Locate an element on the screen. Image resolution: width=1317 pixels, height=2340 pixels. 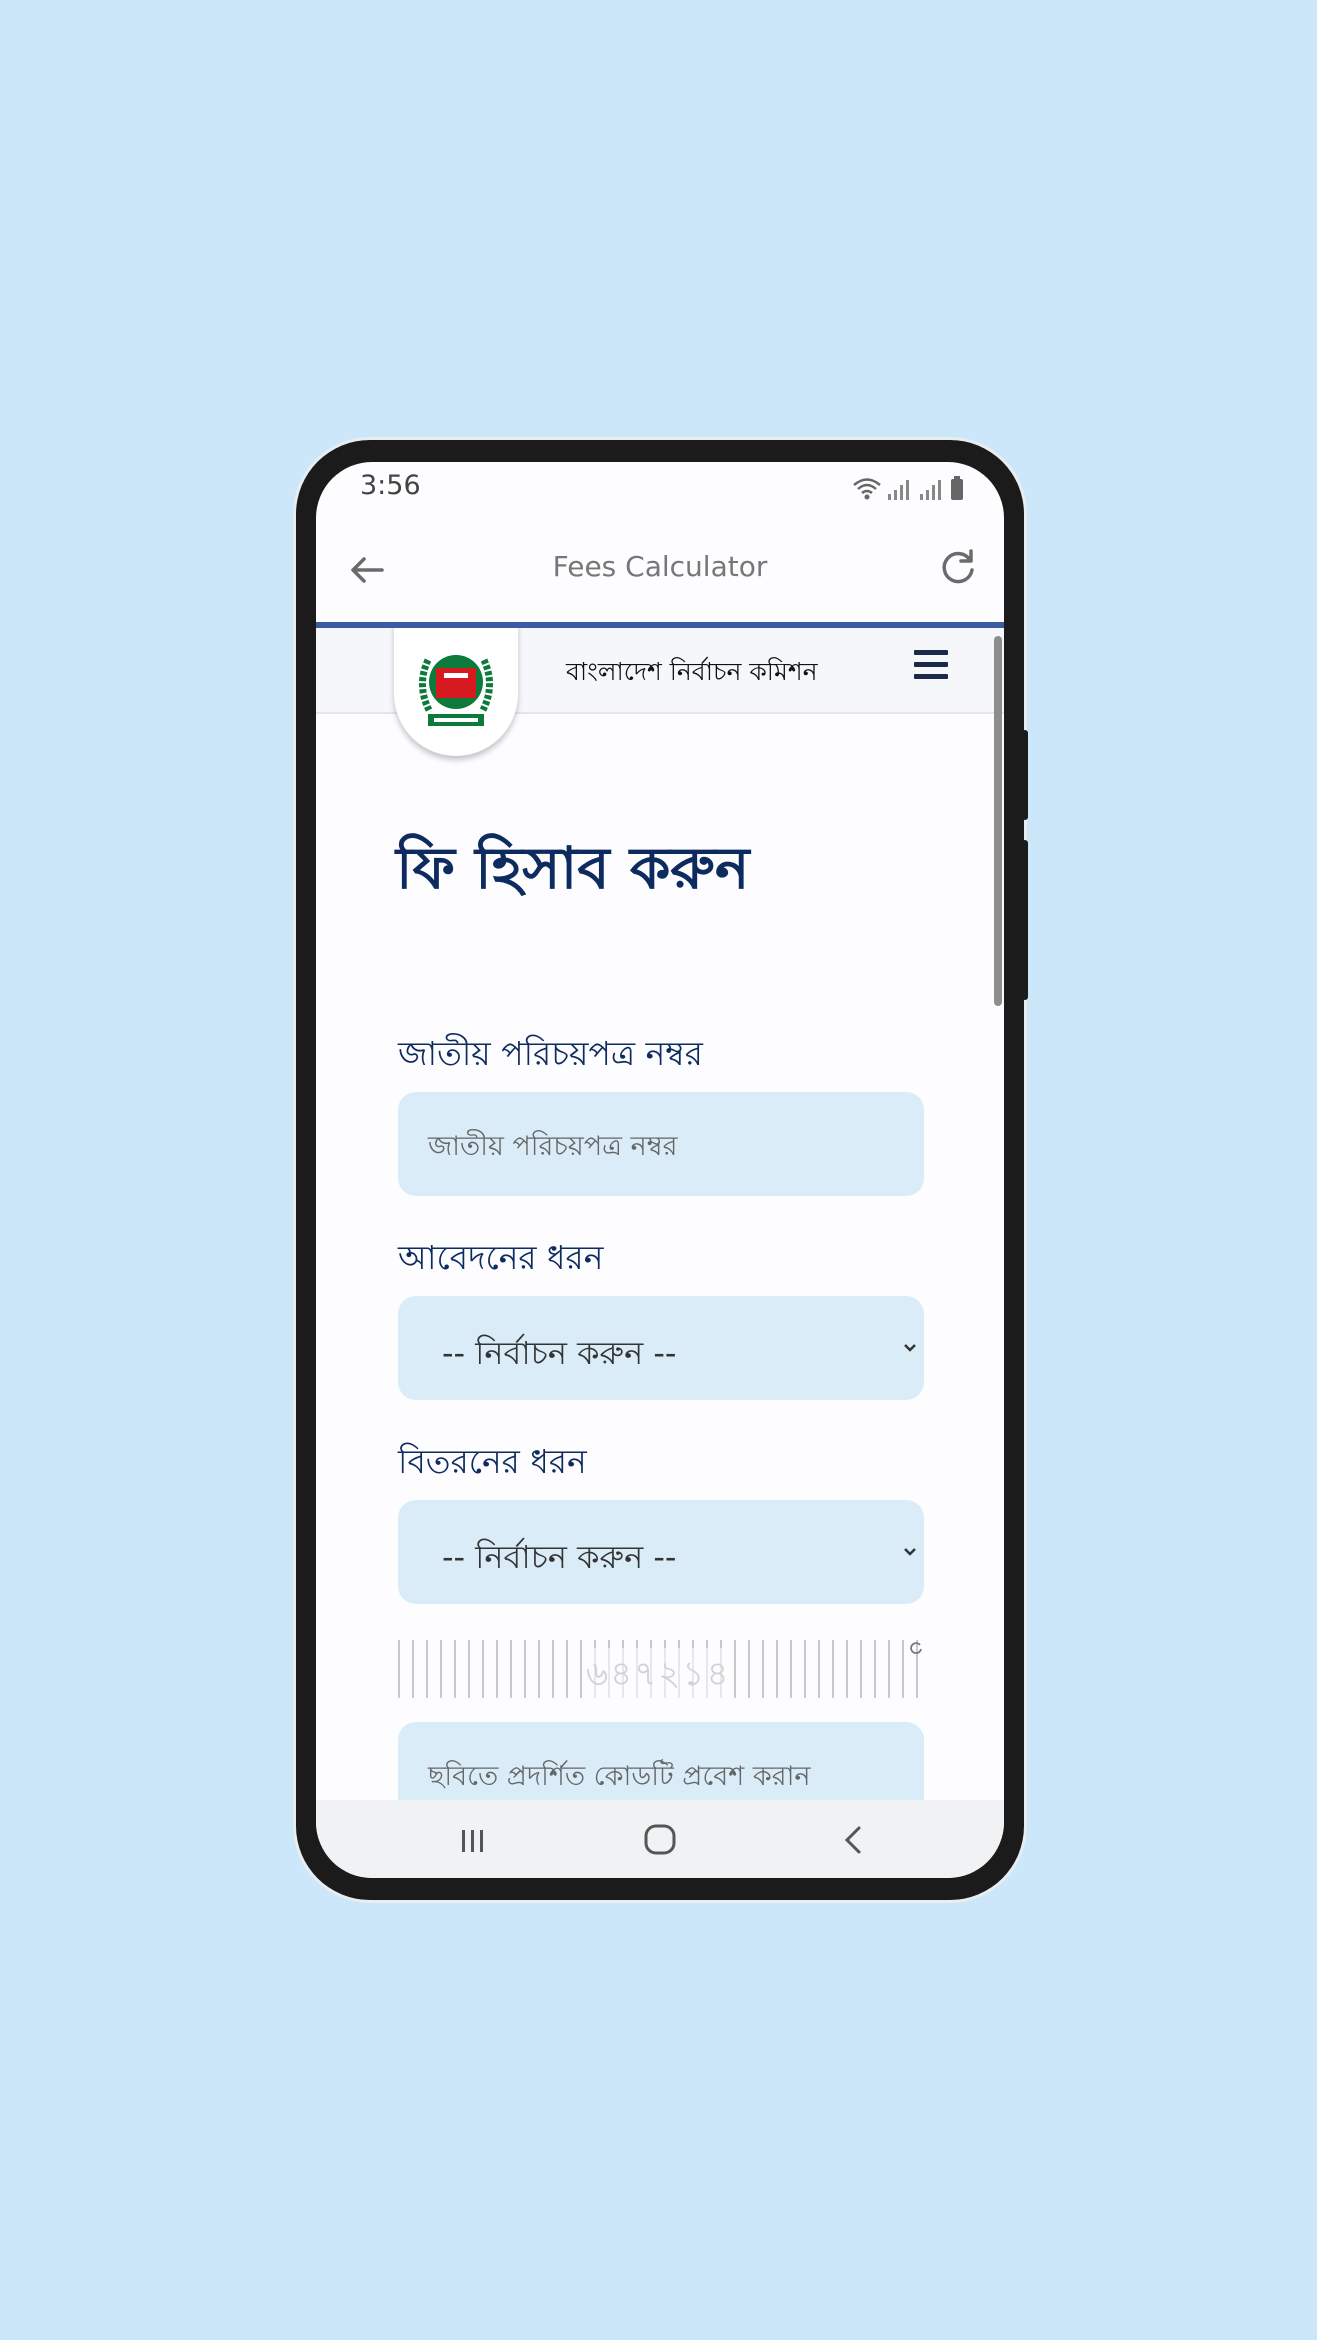
app-bar: Fees Calculator is located at coordinates (660, 570).